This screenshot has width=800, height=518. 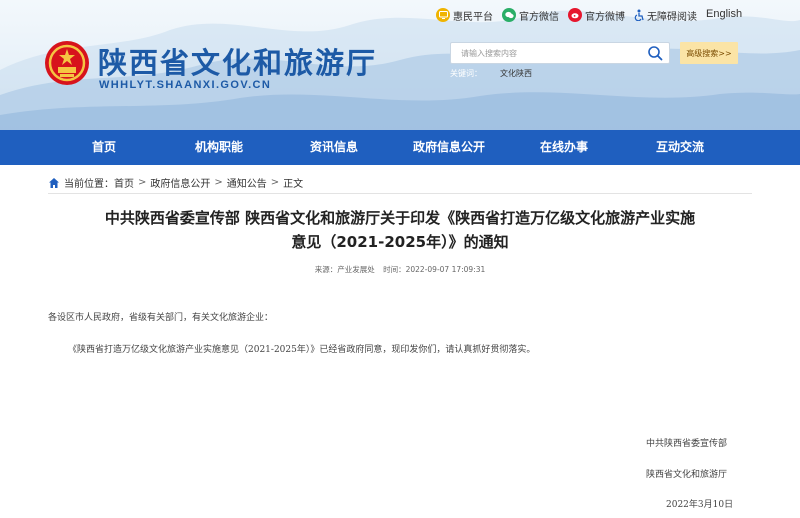 I want to click on weibo-icon, so click(x=575, y=15).